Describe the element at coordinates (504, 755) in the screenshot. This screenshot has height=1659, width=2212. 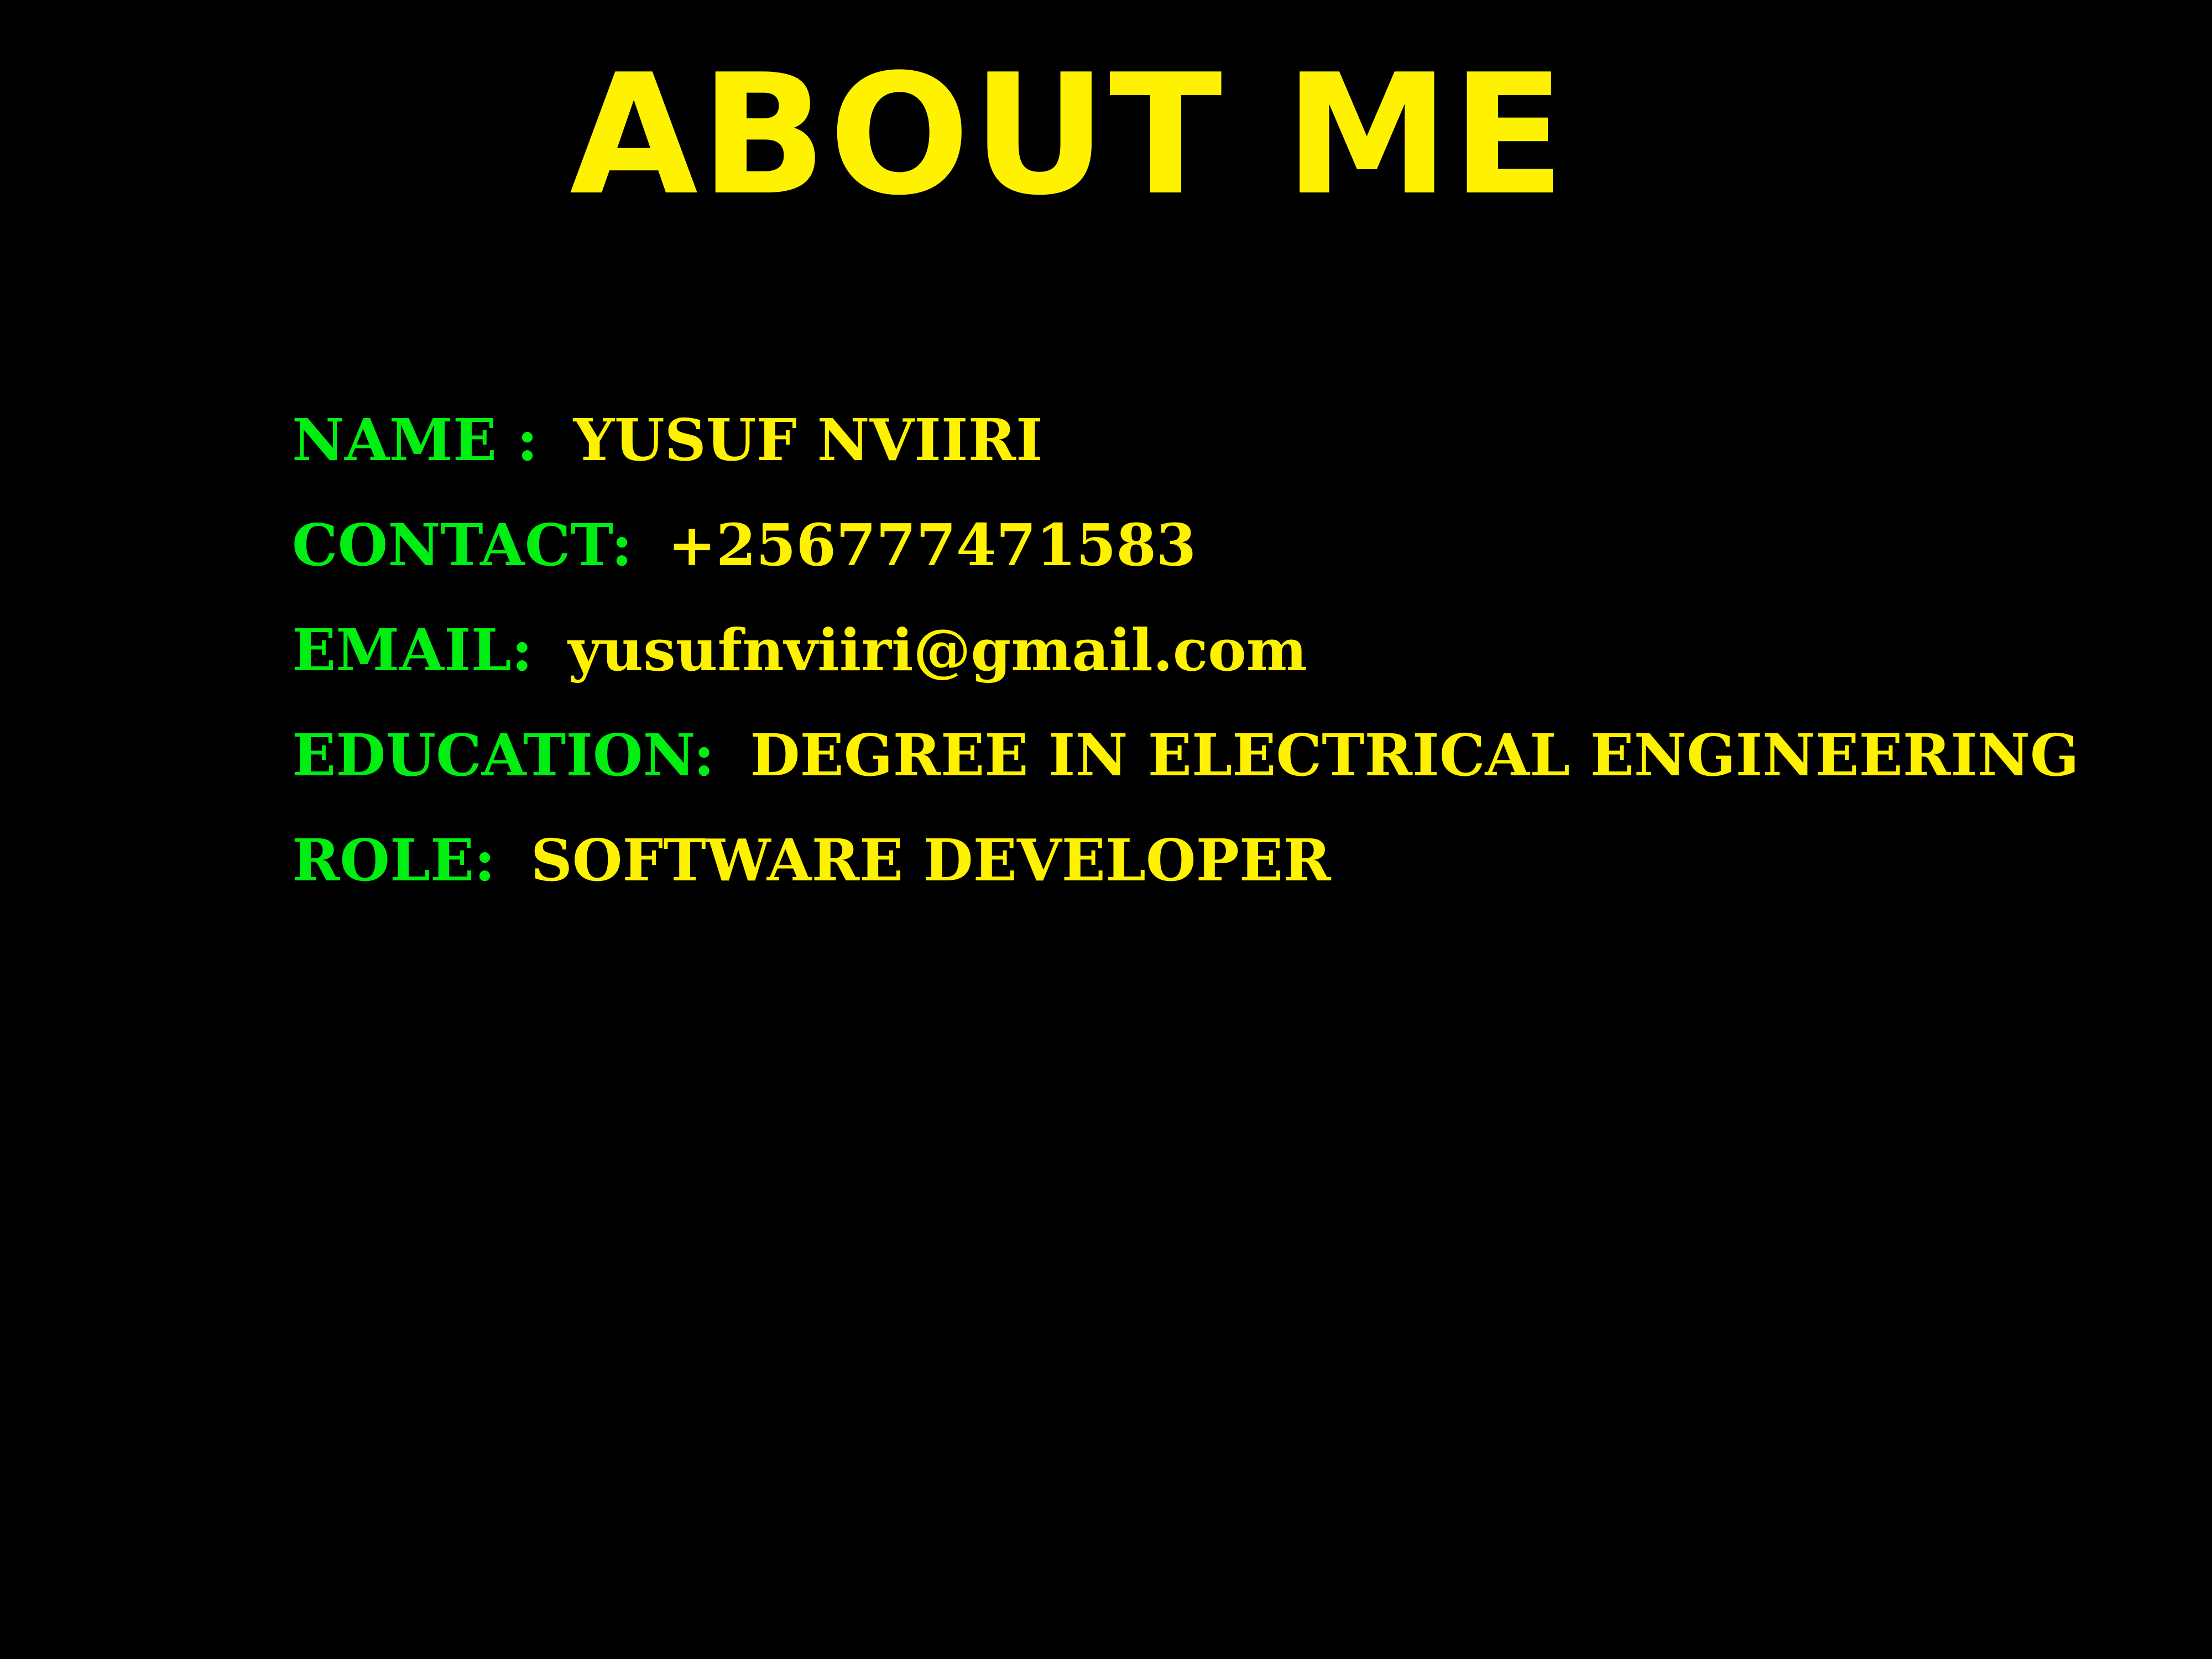
I see `education-label: EDUCATION:` at that location.